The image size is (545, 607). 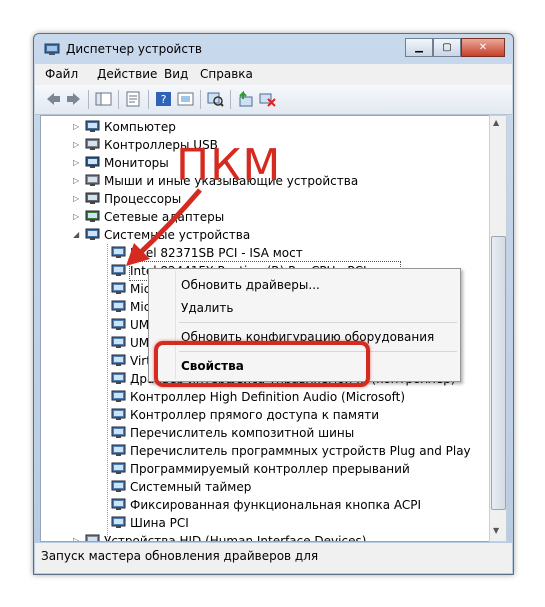 What do you see at coordinates (164, 227) in the screenshot?
I see `annotation-arrow` at bounding box center [164, 227].